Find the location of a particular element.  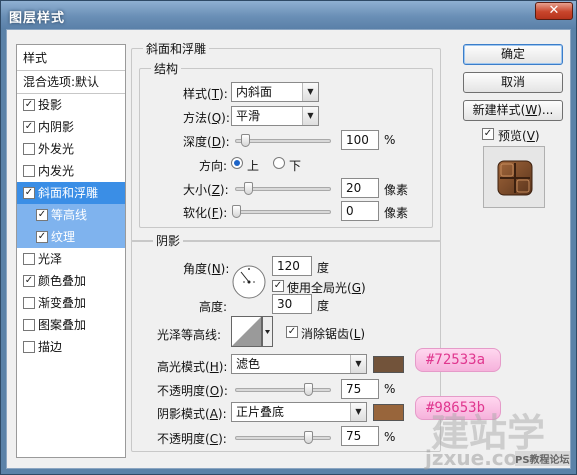

highlight-color-swatch is located at coordinates (388, 364).